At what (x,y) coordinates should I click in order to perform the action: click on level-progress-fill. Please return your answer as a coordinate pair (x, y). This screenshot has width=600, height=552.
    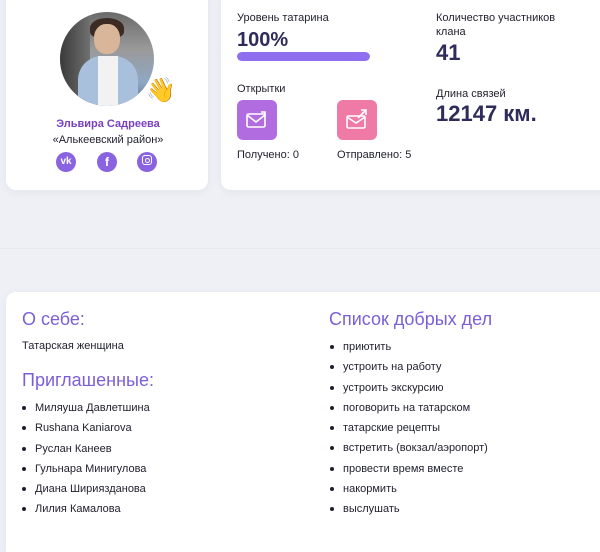
    Looking at the image, I should click on (303, 56).